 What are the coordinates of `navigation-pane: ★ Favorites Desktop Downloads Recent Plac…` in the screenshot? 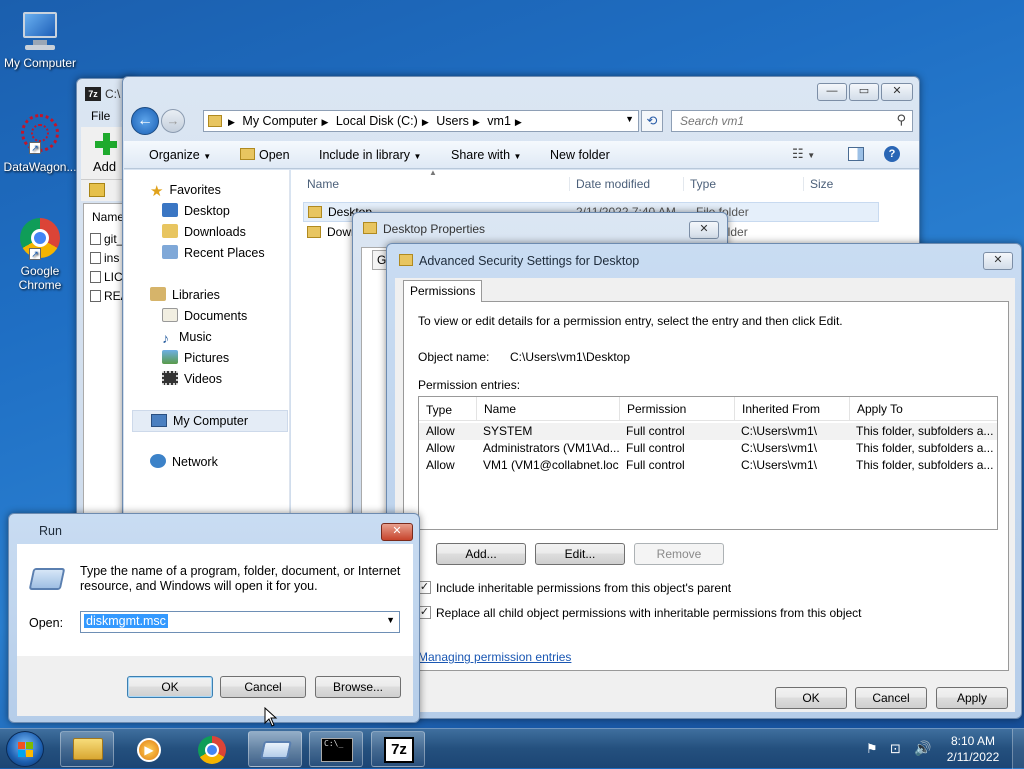 It's located at (207, 348).